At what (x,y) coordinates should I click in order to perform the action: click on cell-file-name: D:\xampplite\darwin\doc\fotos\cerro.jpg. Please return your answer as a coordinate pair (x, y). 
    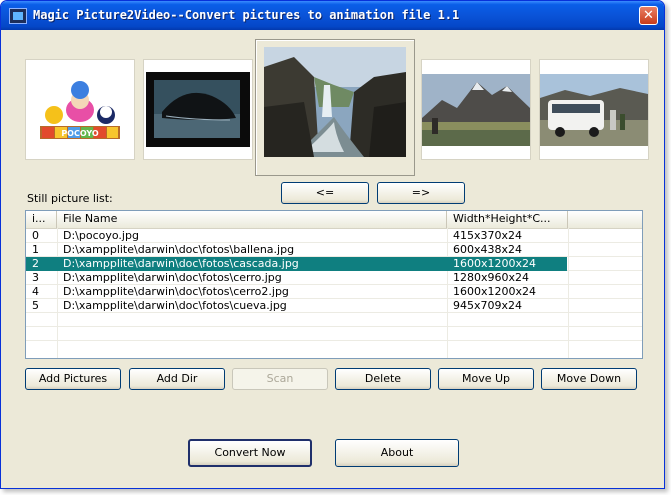
    Looking at the image, I should click on (172, 277).